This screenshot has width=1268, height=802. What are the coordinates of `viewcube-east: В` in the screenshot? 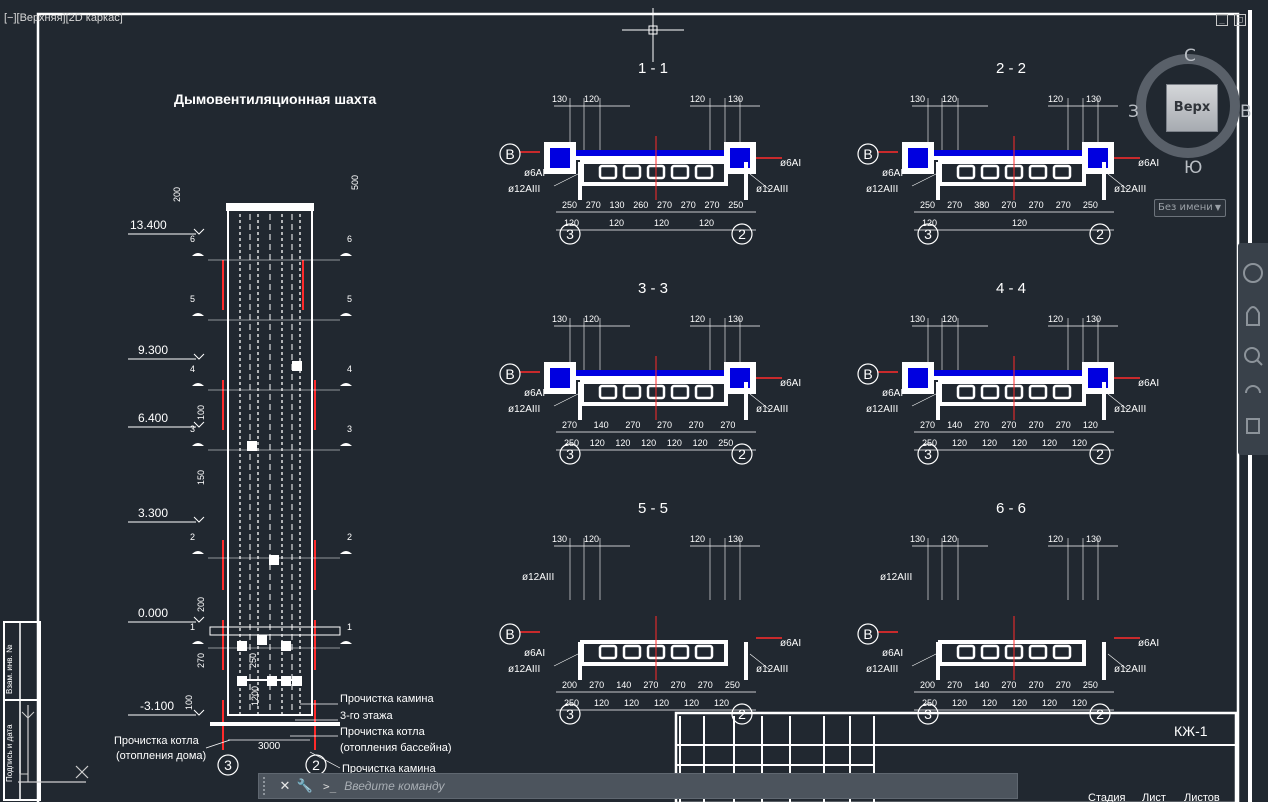 It's located at (1246, 112).